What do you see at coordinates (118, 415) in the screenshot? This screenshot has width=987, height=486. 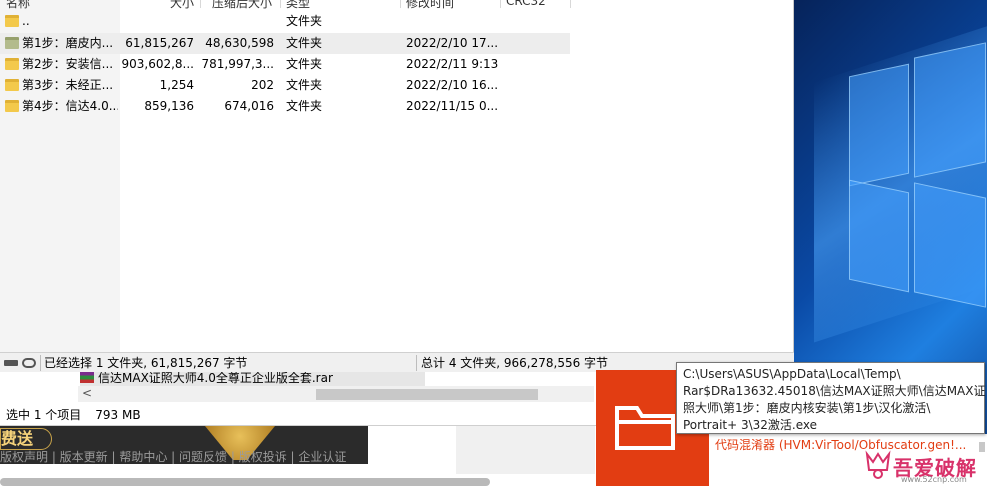 I see `selected-size: 793 MB` at bounding box center [118, 415].